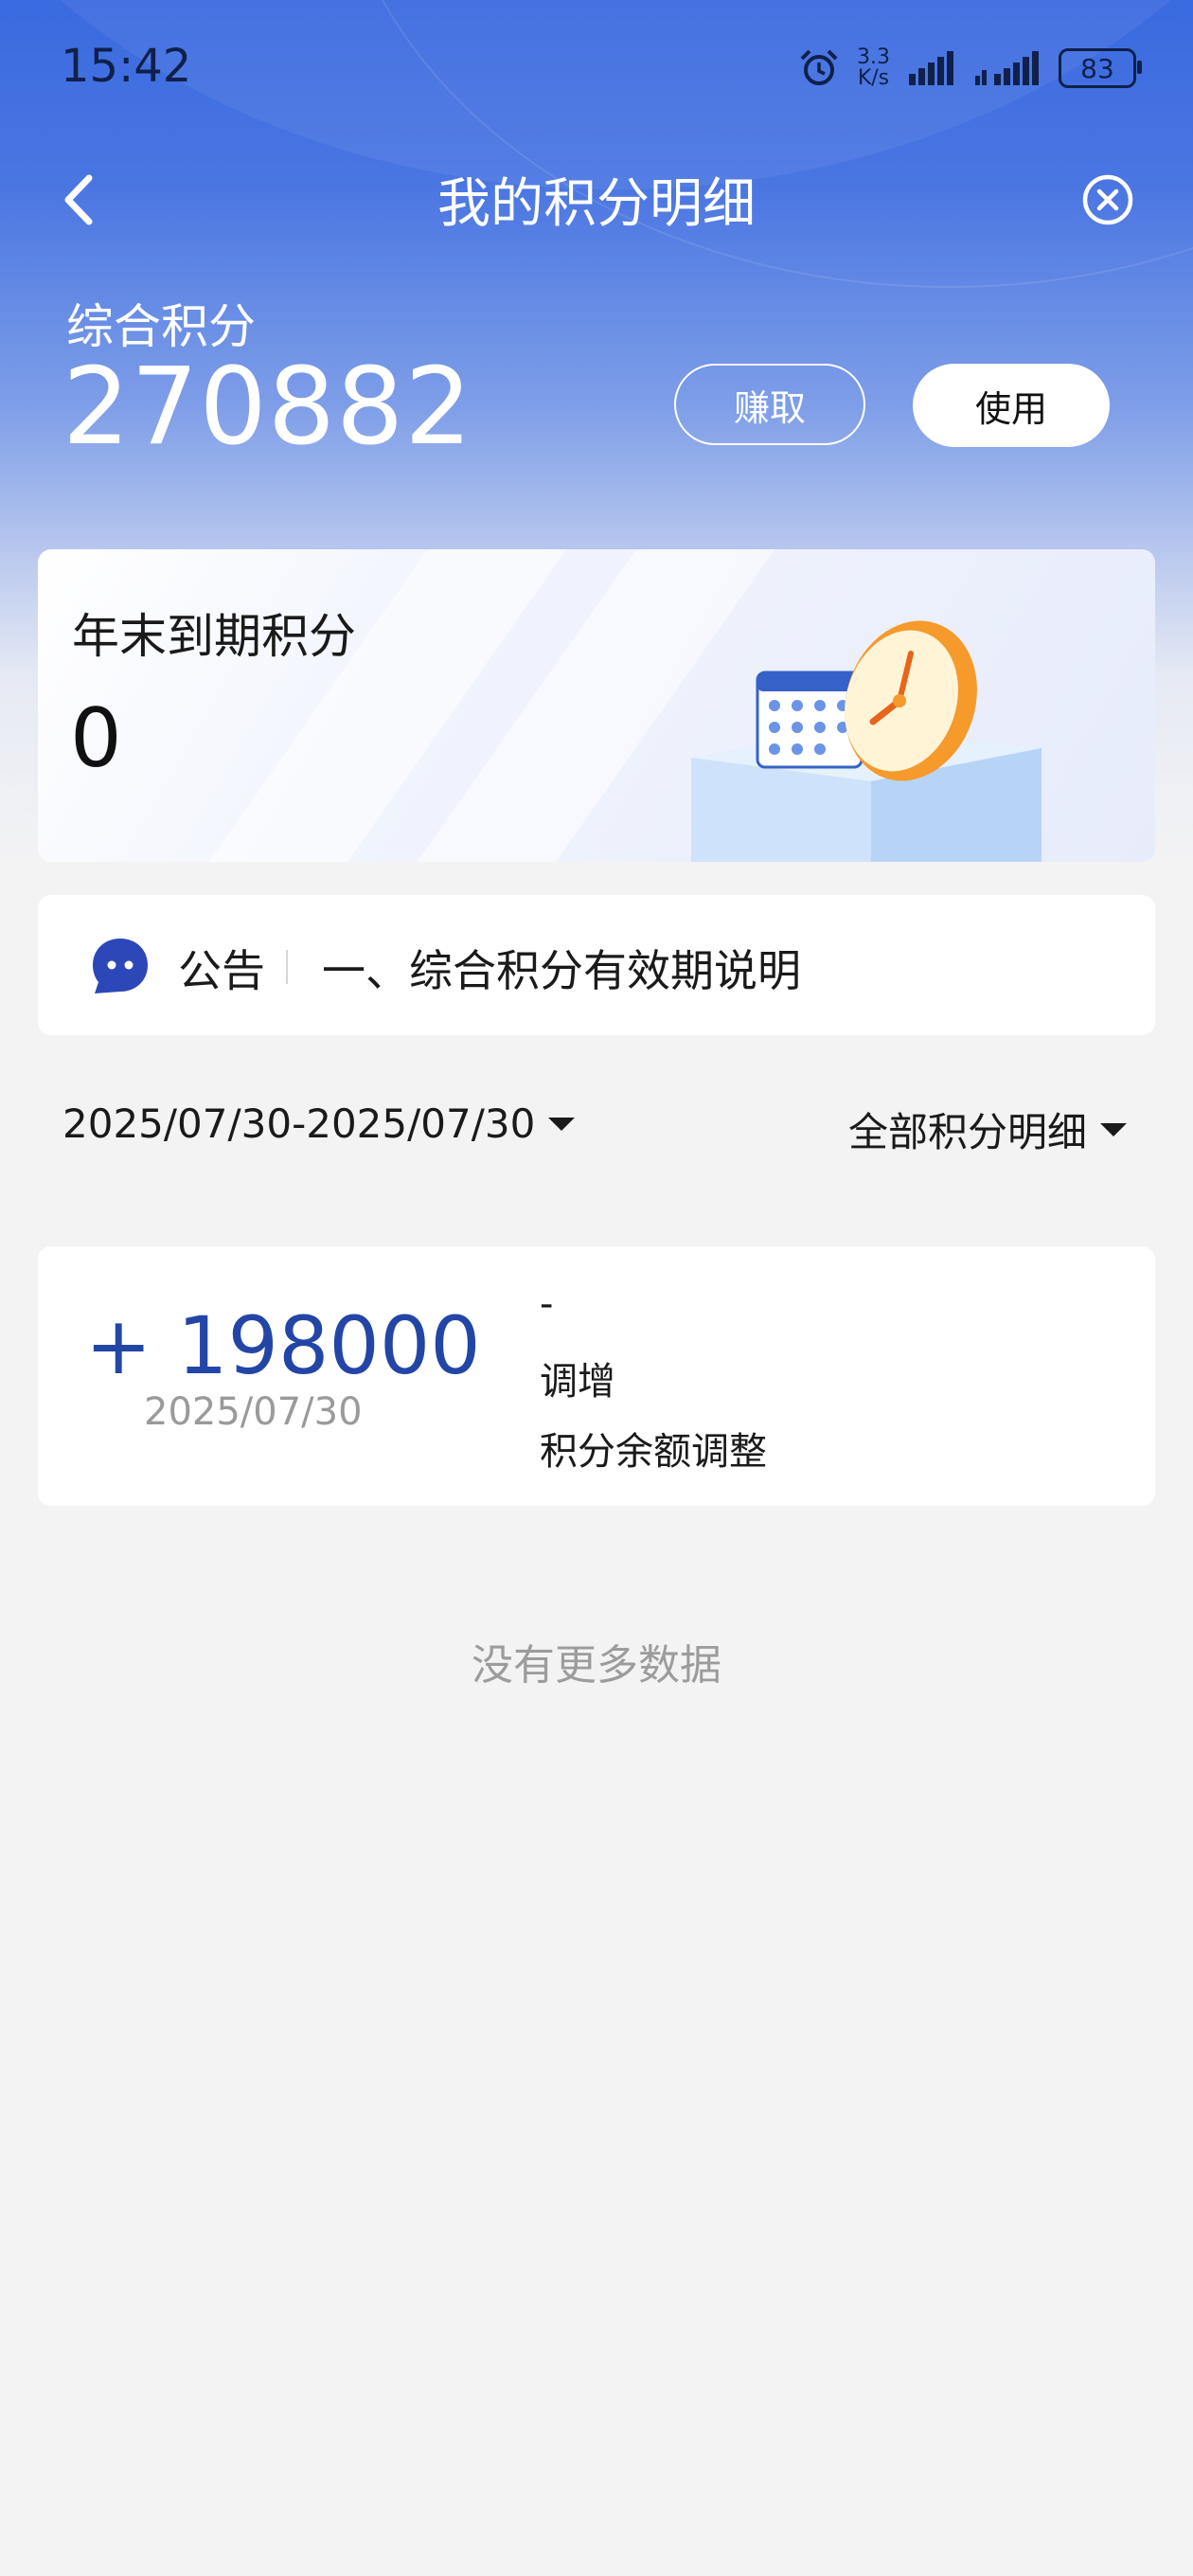  What do you see at coordinates (96, 738) in the screenshot?
I see `expiry-value: 0` at bounding box center [96, 738].